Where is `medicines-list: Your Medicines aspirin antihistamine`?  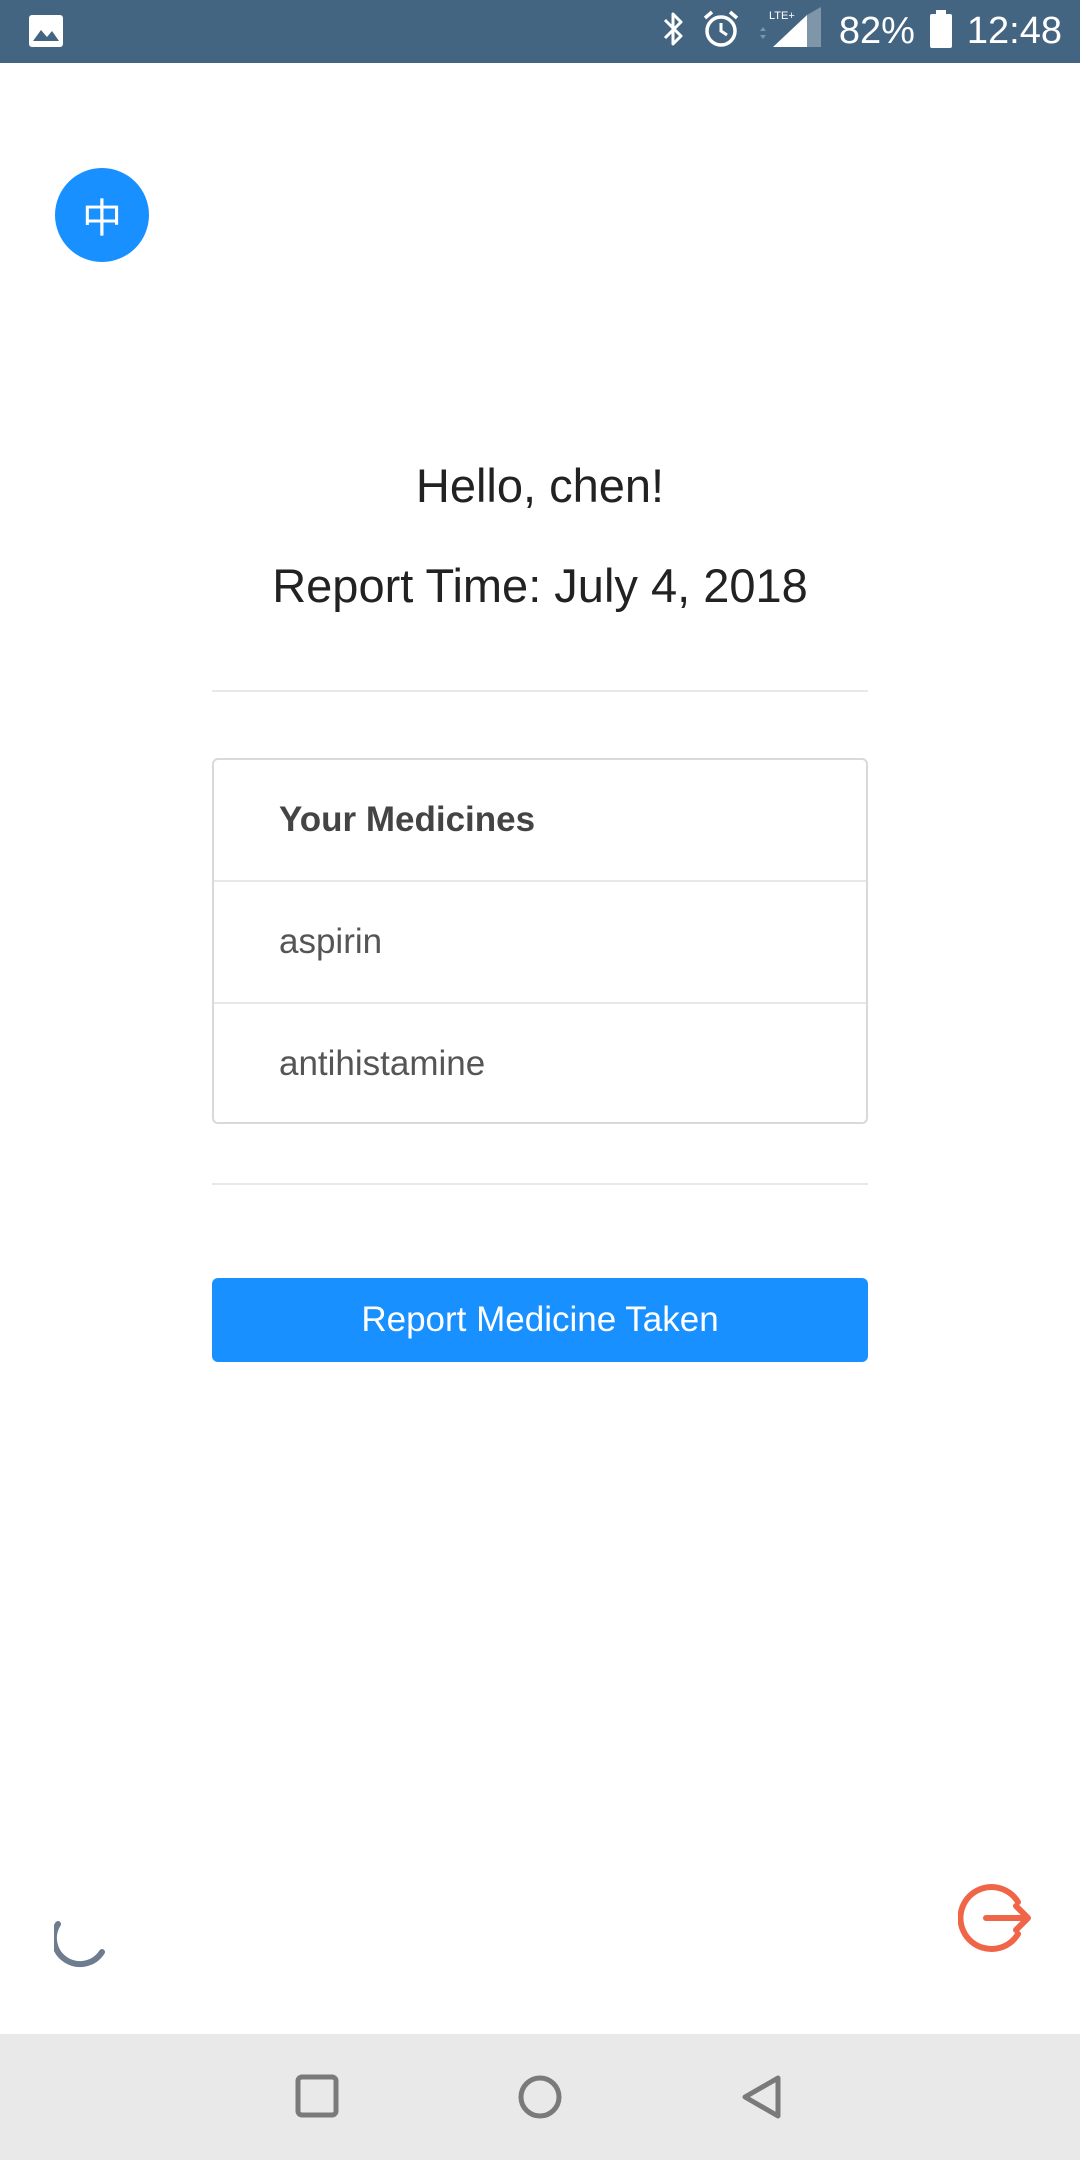 medicines-list: Your Medicines aspirin antihistamine is located at coordinates (540, 941).